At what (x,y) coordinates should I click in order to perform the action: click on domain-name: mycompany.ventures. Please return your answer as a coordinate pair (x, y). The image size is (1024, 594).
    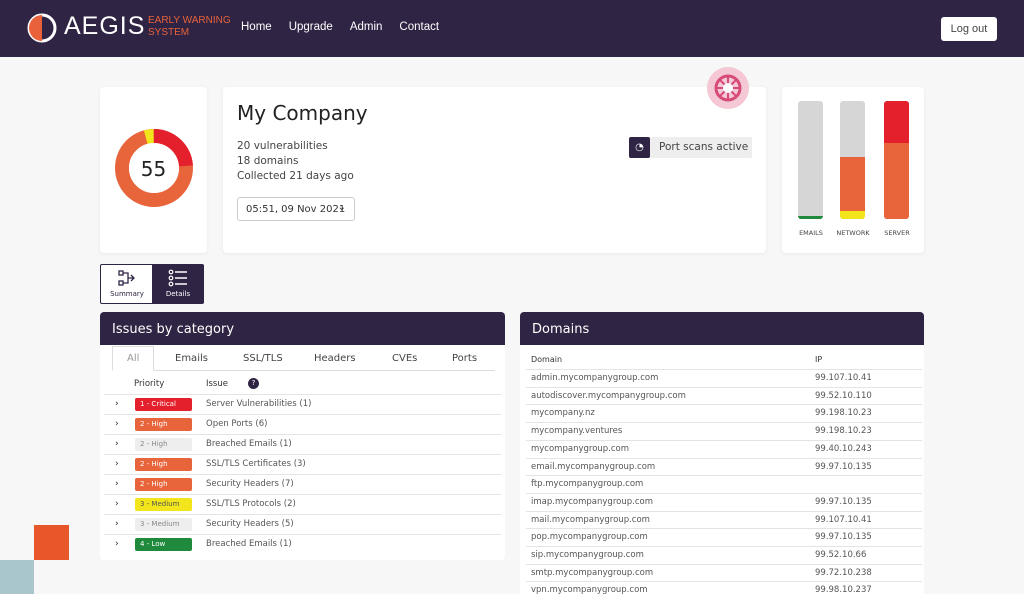
    Looking at the image, I should click on (577, 431).